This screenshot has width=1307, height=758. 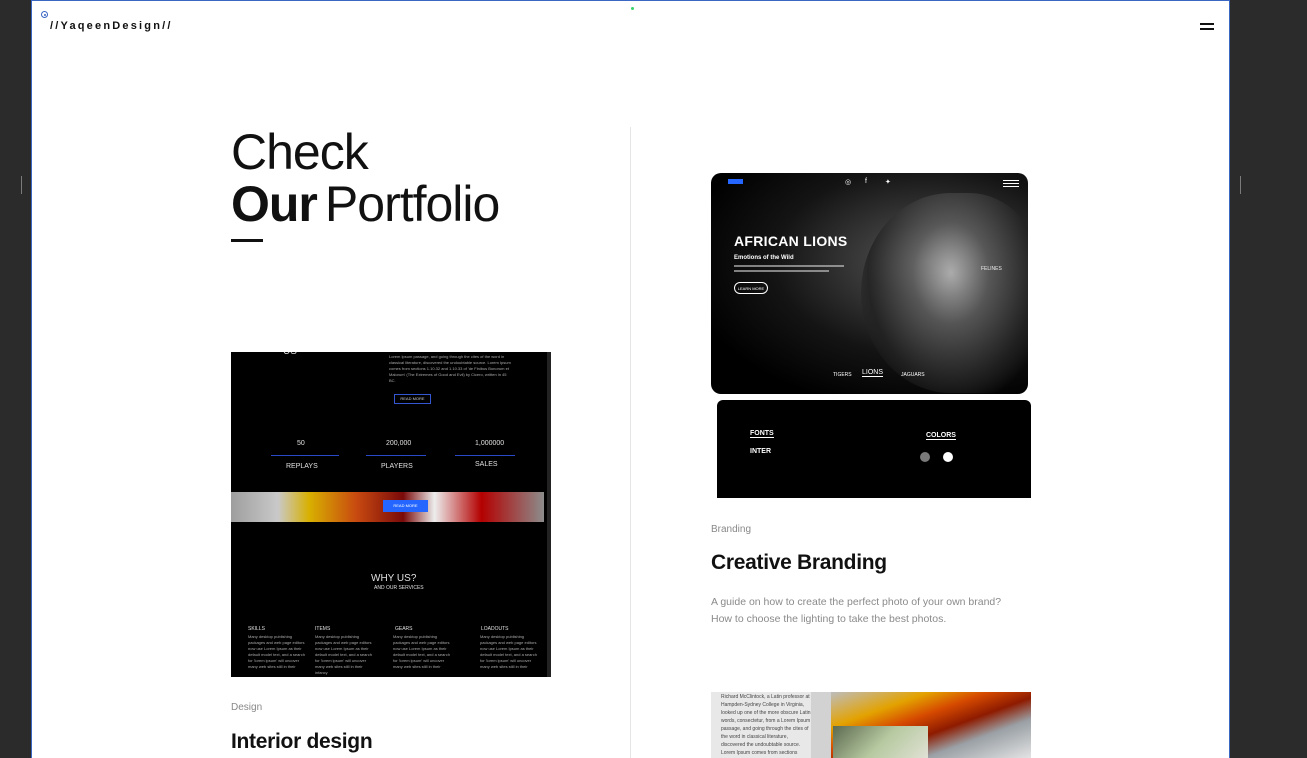 I want to click on fonts-heading: FONTS, so click(x=762, y=434).